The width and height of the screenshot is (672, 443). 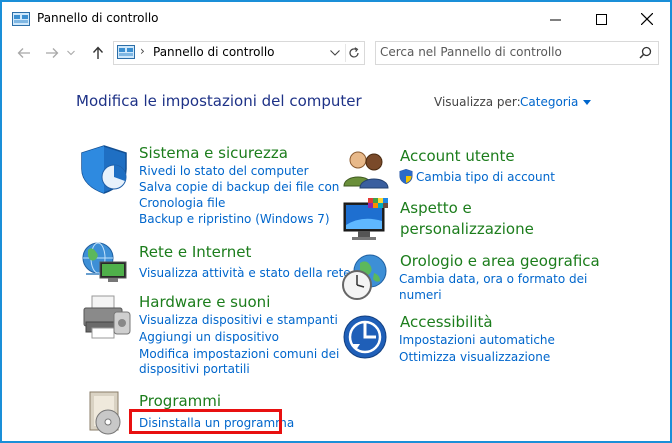 What do you see at coordinates (239, 187) in the screenshot?
I see `link-backup-file-history: Salva copie di backup dei file con` at bounding box center [239, 187].